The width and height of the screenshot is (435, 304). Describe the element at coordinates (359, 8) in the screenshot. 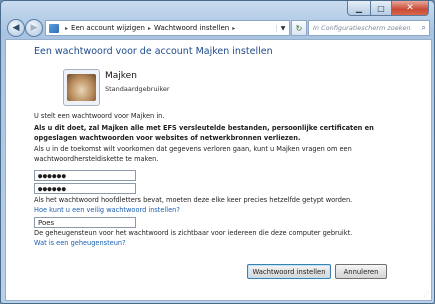

I see `minimize-button: ▁` at that location.